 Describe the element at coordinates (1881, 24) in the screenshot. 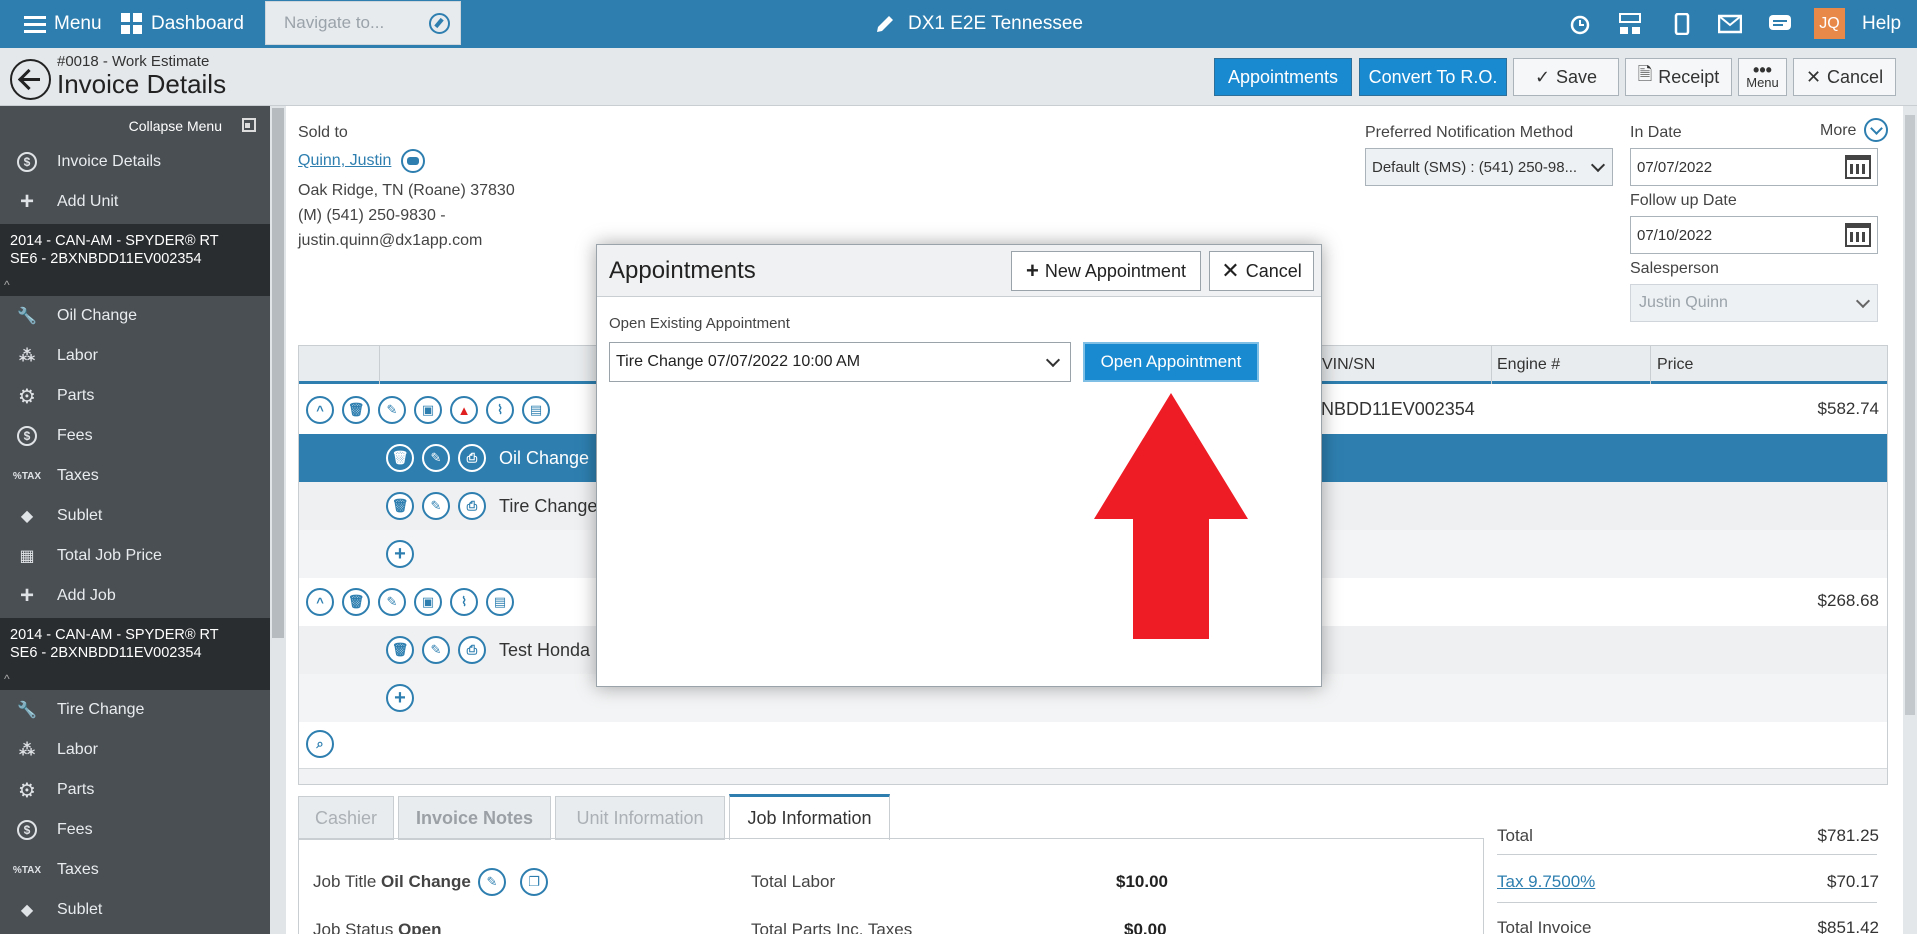

I see `help-link: Help` at that location.